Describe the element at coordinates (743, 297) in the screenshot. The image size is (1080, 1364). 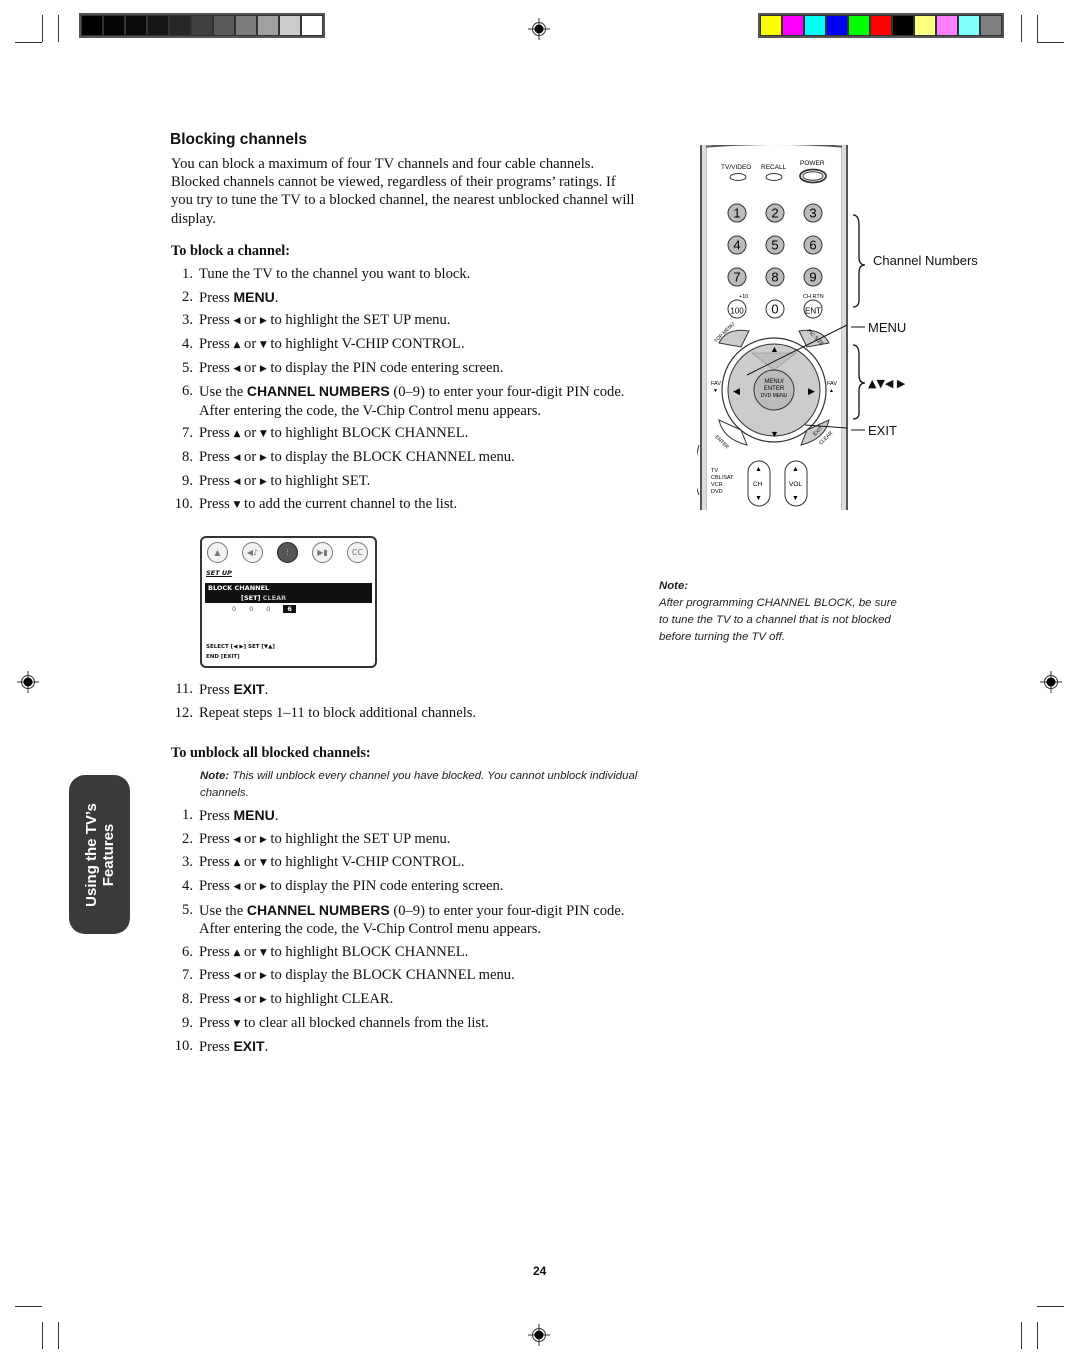
I see `plus10-label: +10` at that location.